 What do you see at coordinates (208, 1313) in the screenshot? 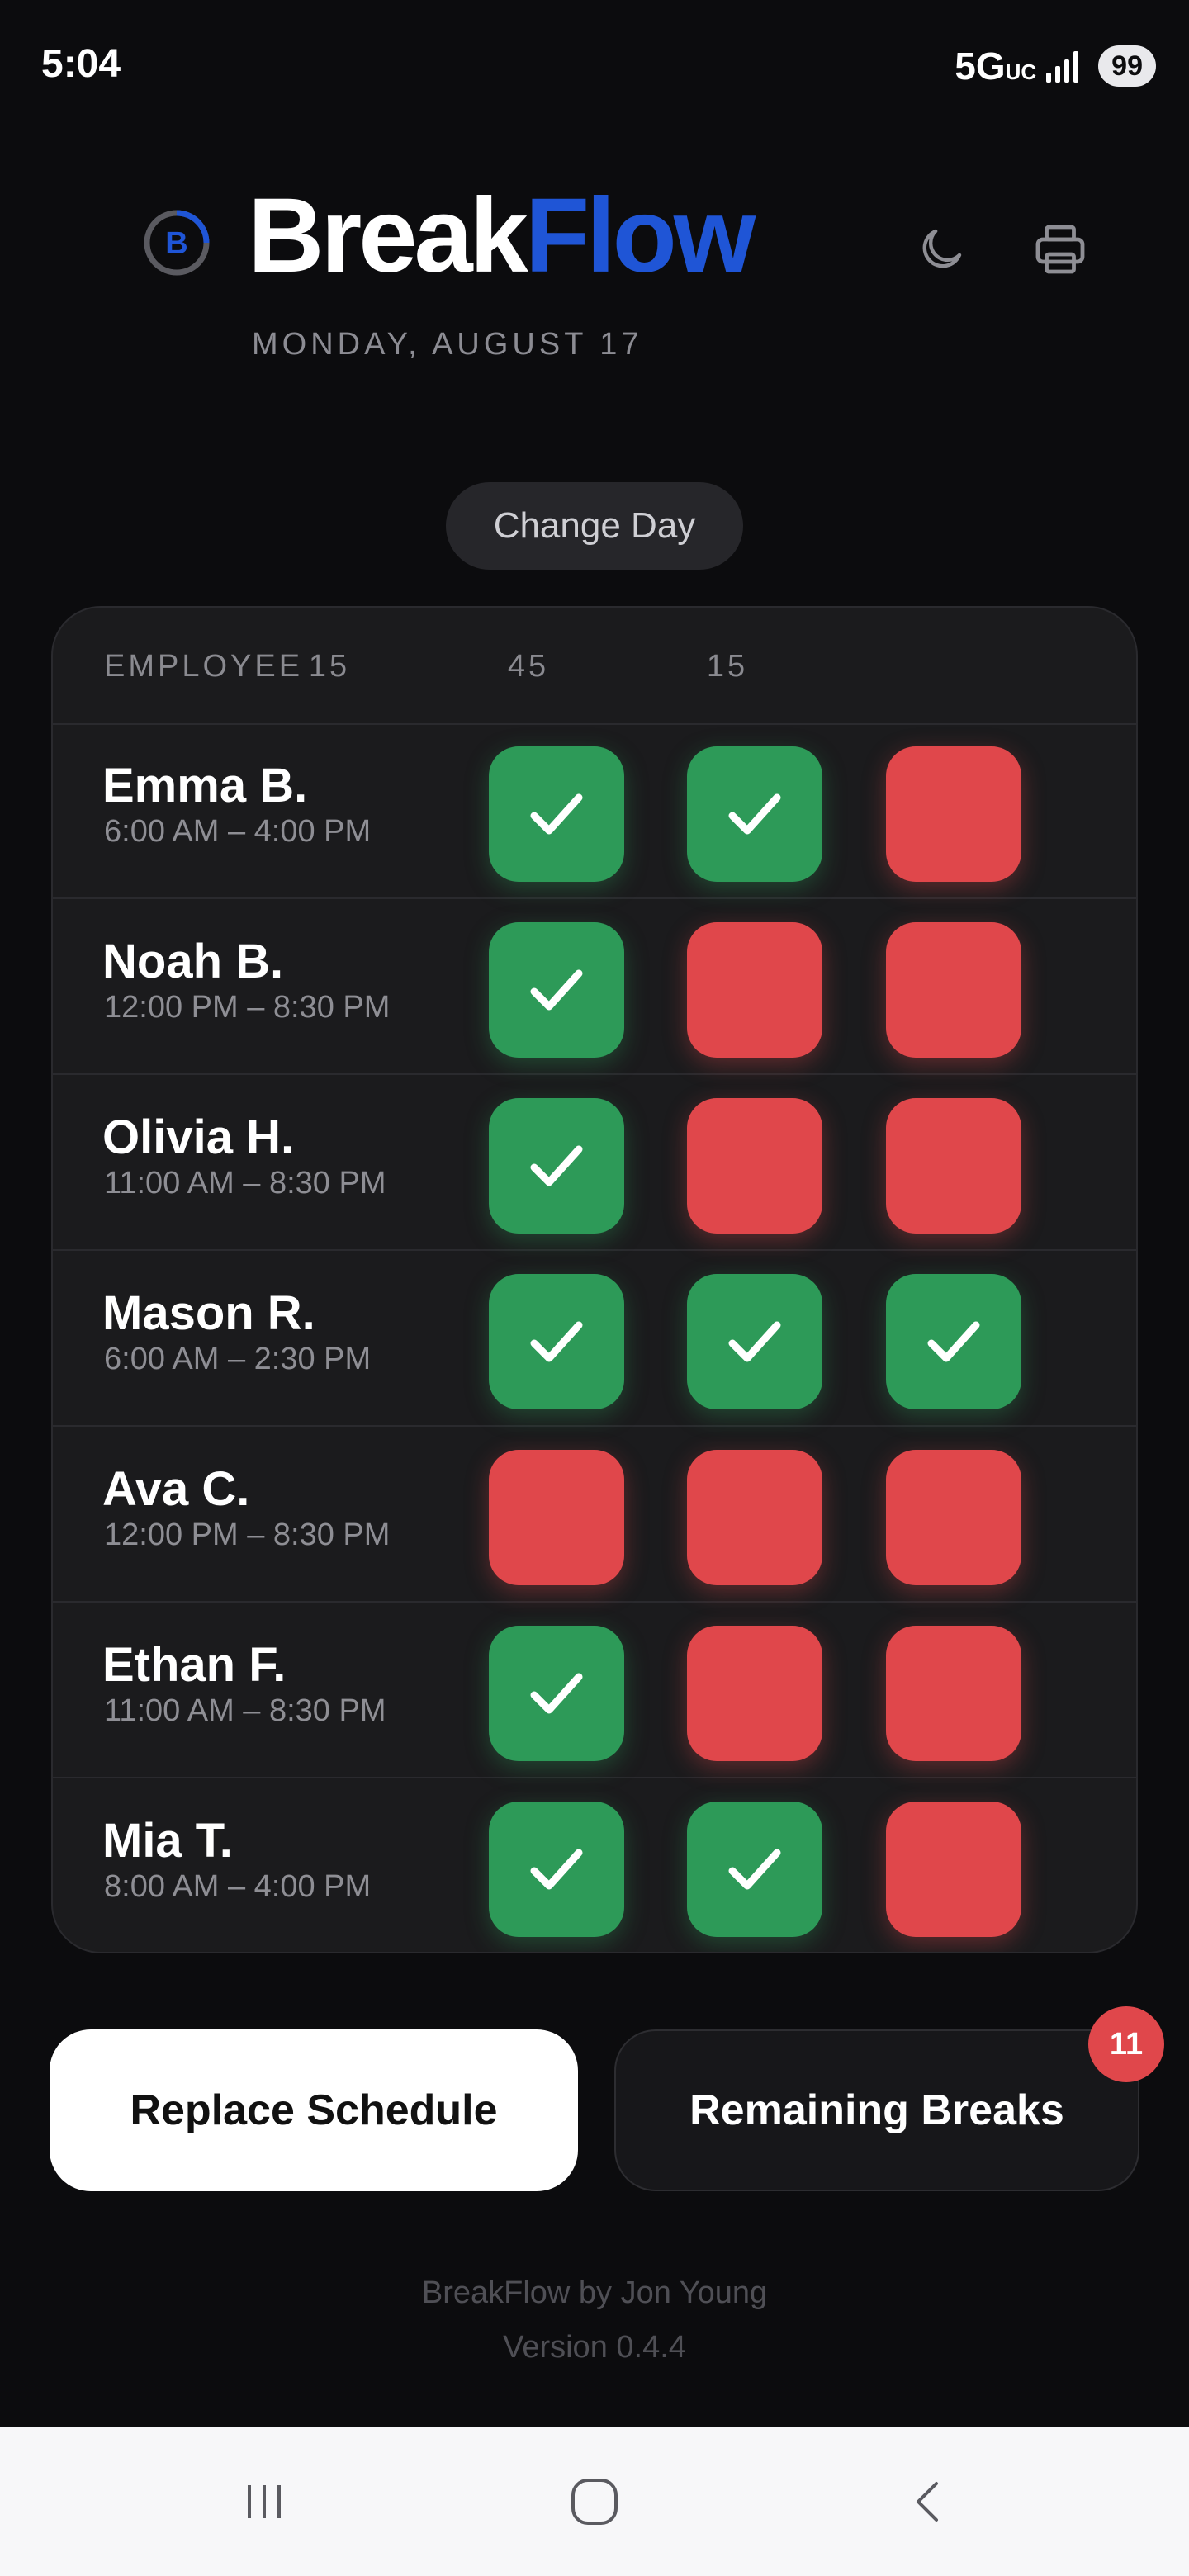
I see `employee-name: Mason R.` at bounding box center [208, 1313].